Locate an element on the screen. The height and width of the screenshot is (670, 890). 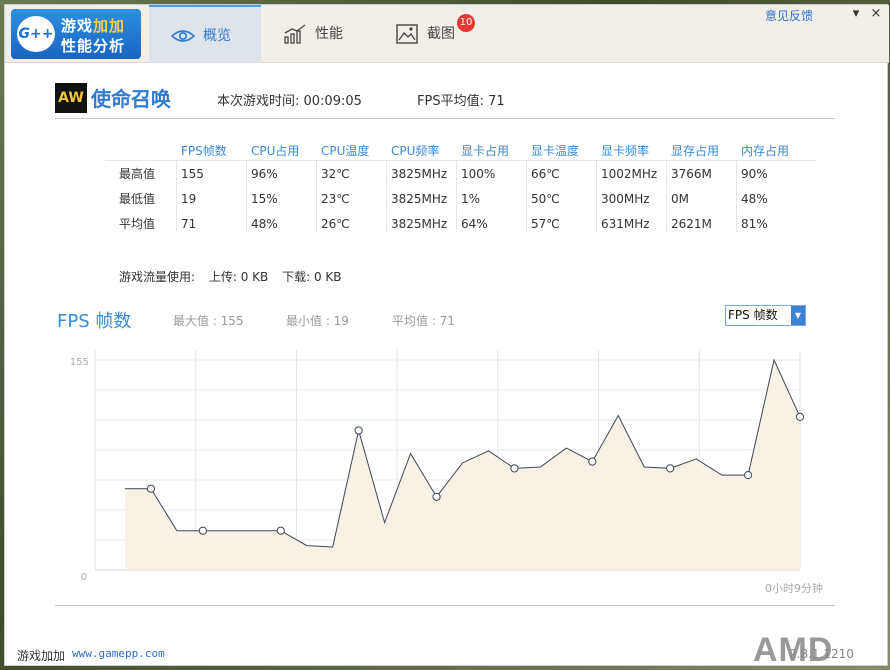
logo-subtitle: 性能分析 is located at coordinates (93, 46).